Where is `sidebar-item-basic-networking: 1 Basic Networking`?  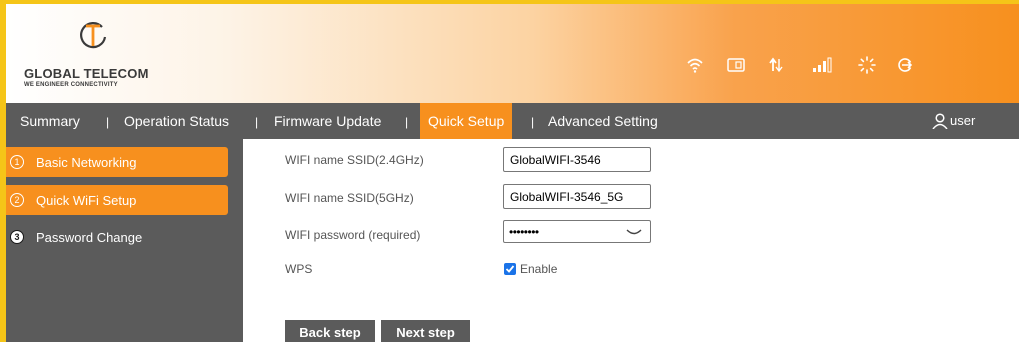 sidebar-item-basic-networking: 1 Basic Networking is located at coordinates (117, 162).